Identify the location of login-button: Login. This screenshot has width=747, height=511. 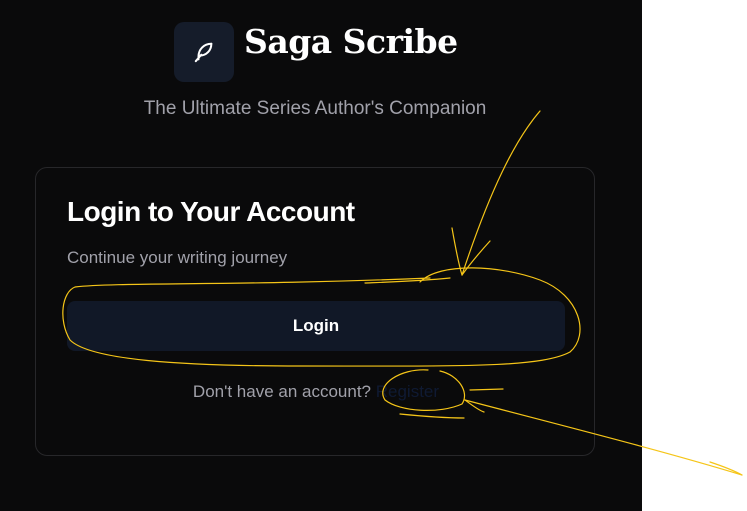
(316, 326).